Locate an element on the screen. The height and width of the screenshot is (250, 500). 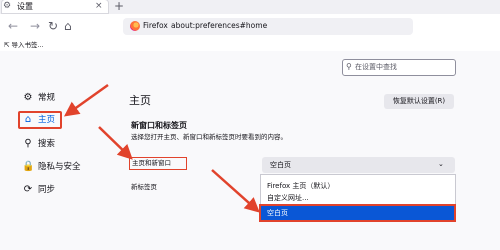
select-value: 空白页 is located at coordinates (280, 165).